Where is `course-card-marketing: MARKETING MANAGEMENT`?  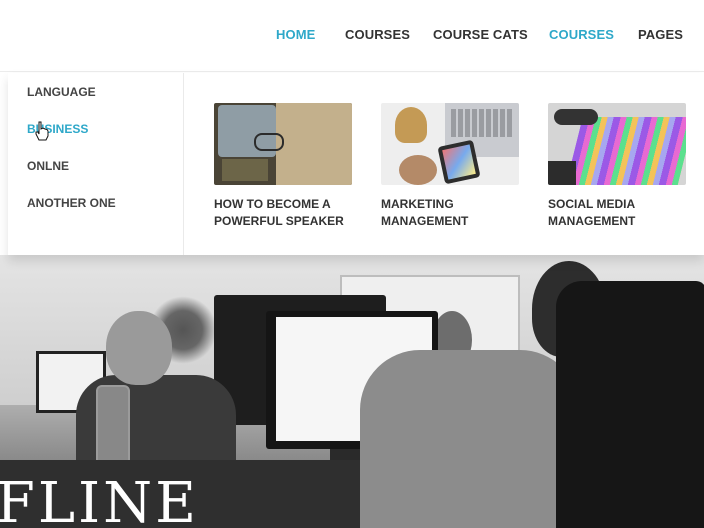
course-card-marketing: MARKETING MANAGEMENT is located at coordinates (450, 166).